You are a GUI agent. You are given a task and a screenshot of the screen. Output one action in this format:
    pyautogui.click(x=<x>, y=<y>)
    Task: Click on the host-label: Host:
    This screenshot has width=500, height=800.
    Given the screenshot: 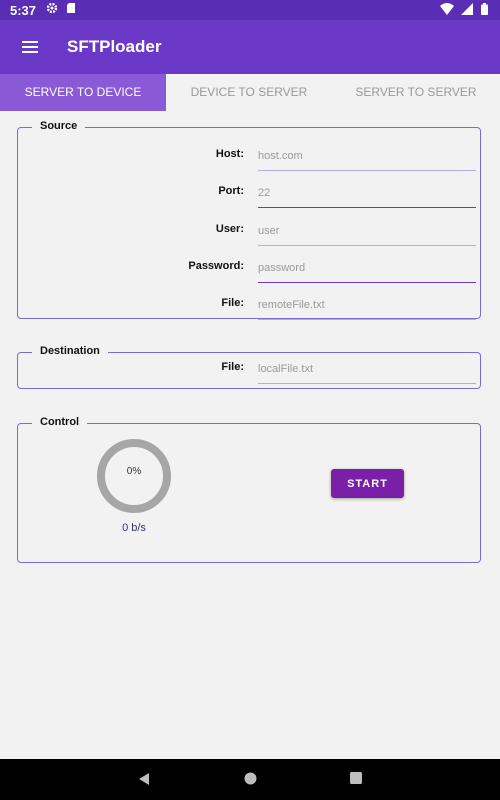 What is the action you would take?
    pyautogui.click(x=229, y=154)
    